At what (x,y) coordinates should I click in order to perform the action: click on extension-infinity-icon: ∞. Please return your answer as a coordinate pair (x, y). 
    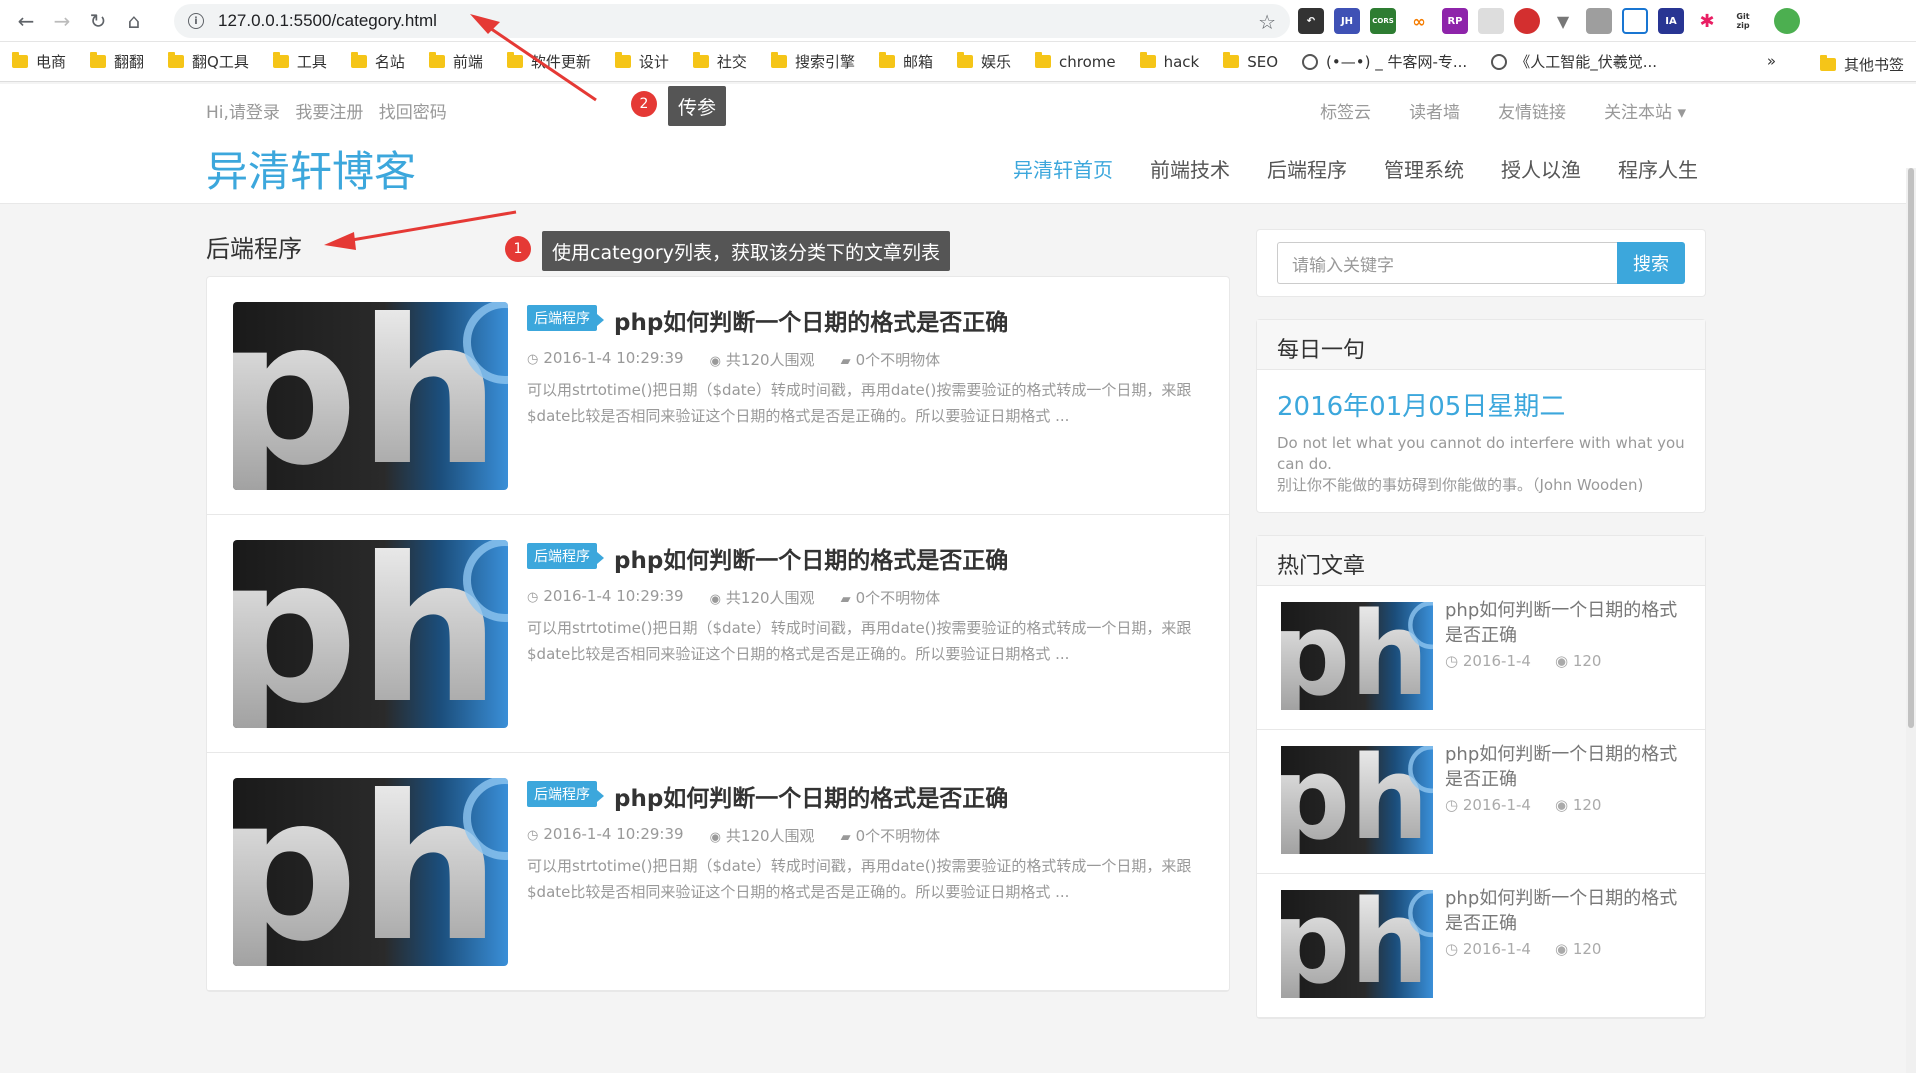
    Looking at the image, I should click on (1419, 21).